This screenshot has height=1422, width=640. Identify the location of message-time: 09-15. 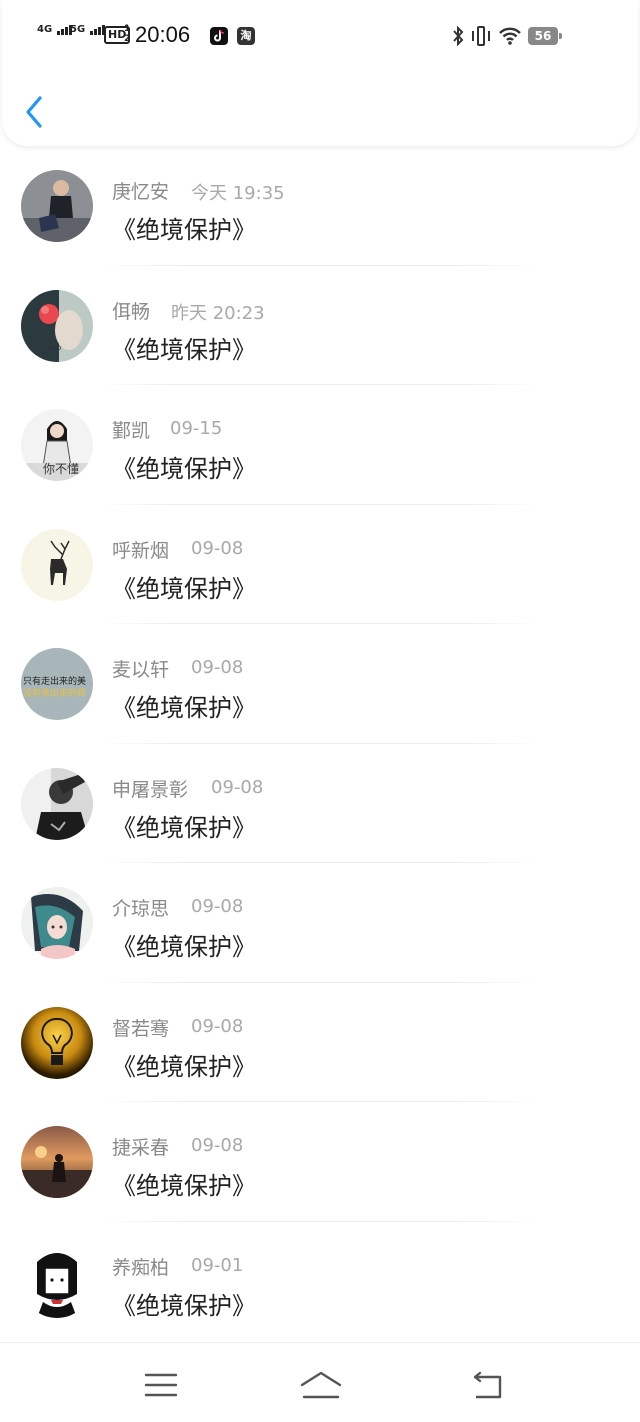
(196, 428).